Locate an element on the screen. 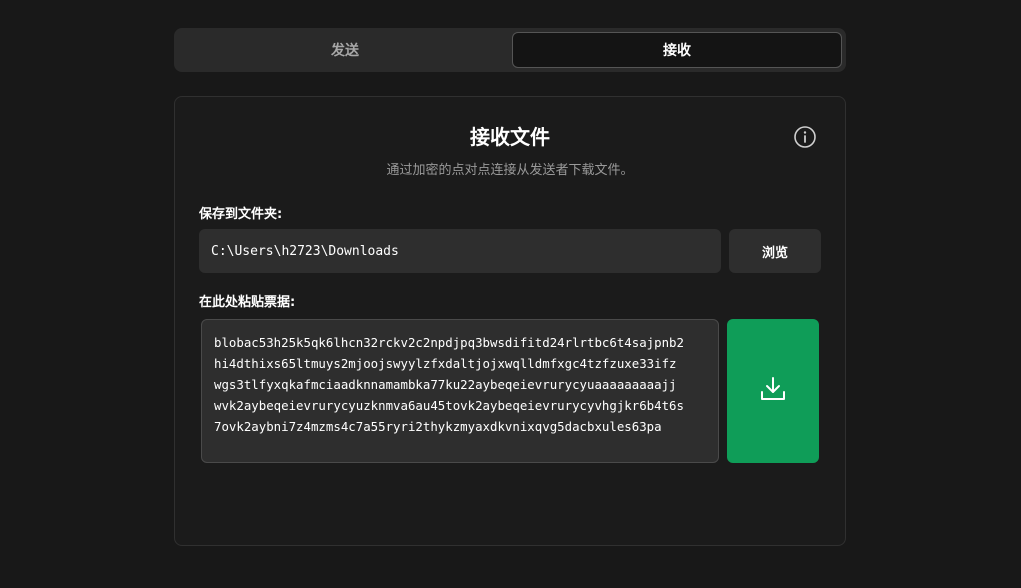  info-icon is located at coordinates (805, 137).